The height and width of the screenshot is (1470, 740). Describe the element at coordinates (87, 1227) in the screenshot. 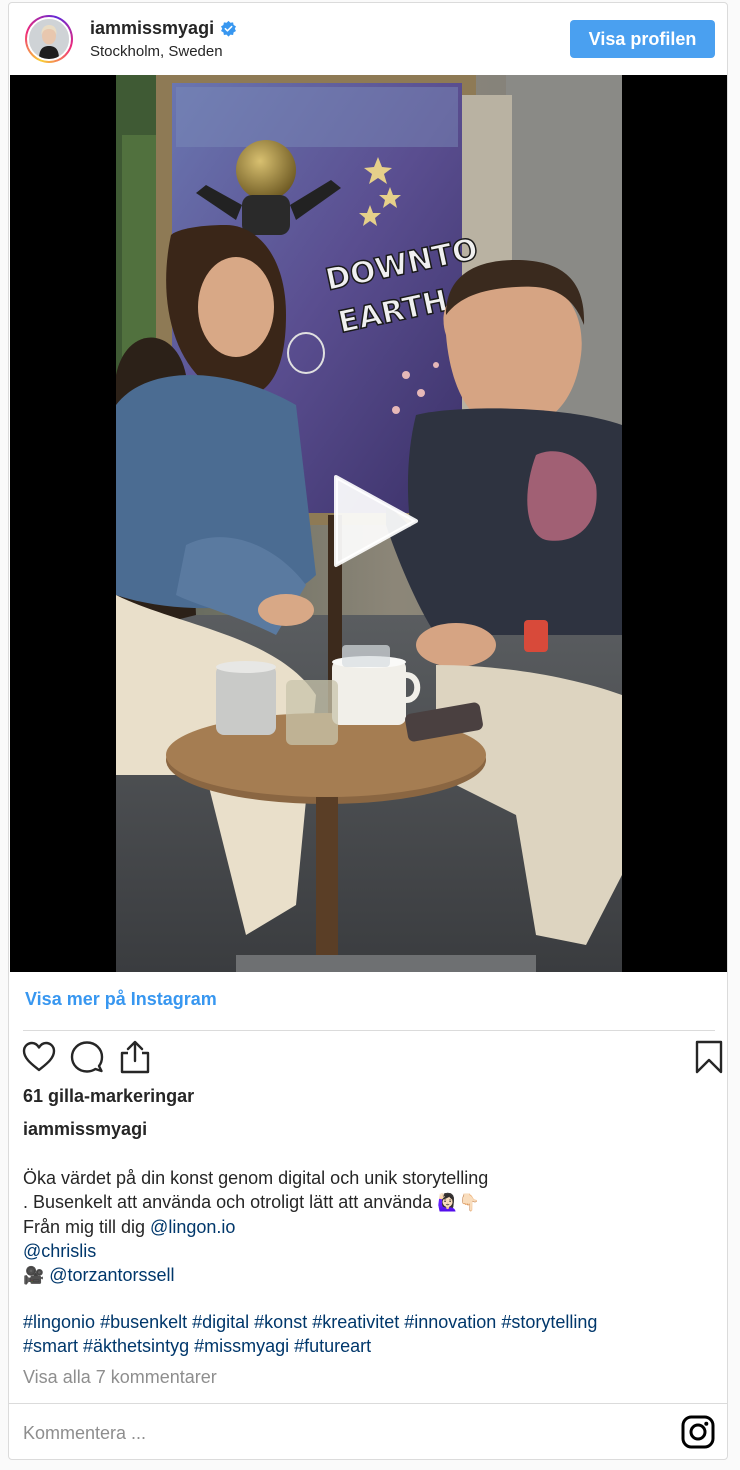

I see `caption-text: Från mig till dig` at that location.